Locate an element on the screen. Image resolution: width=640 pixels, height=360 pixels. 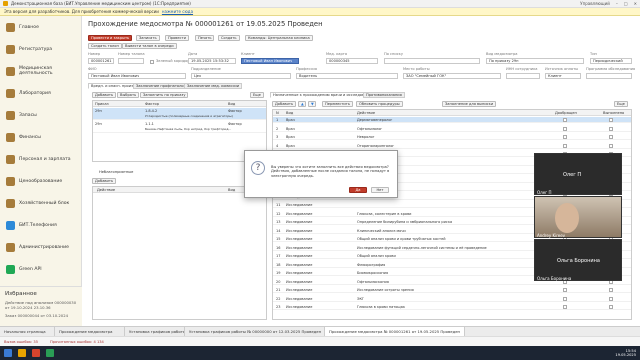
minimize-icon: – is located at coordinates (617, 3).